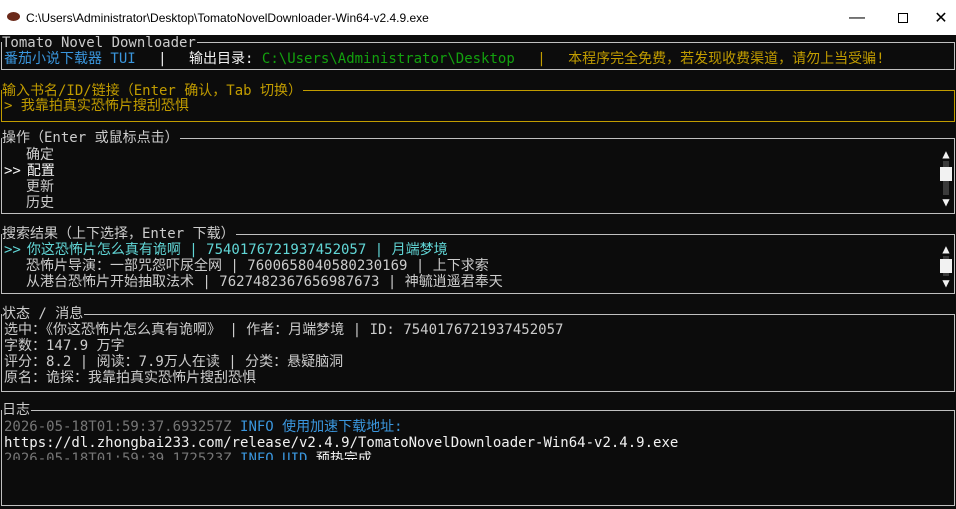 The width and height of the screenshot is (956, 509). What do you see at coordinates (274, 455) in the screenshot?
I see `log-level: INFO UID` at bounding box center [274, 455].